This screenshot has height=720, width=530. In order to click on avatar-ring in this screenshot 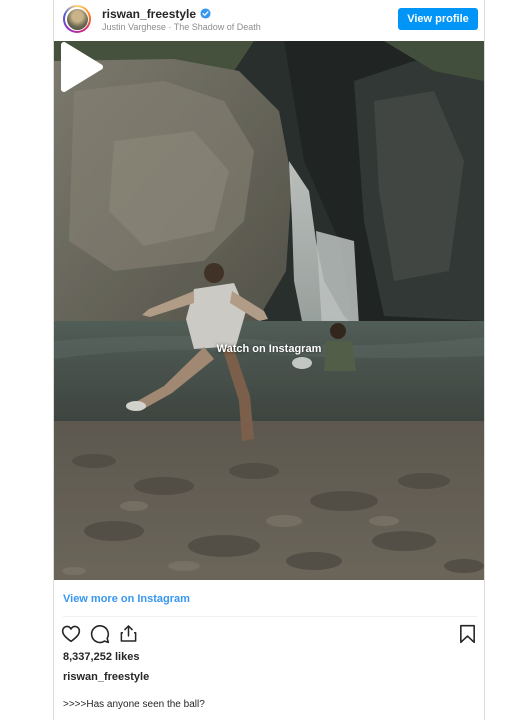, I will do `click(77, 19)`.